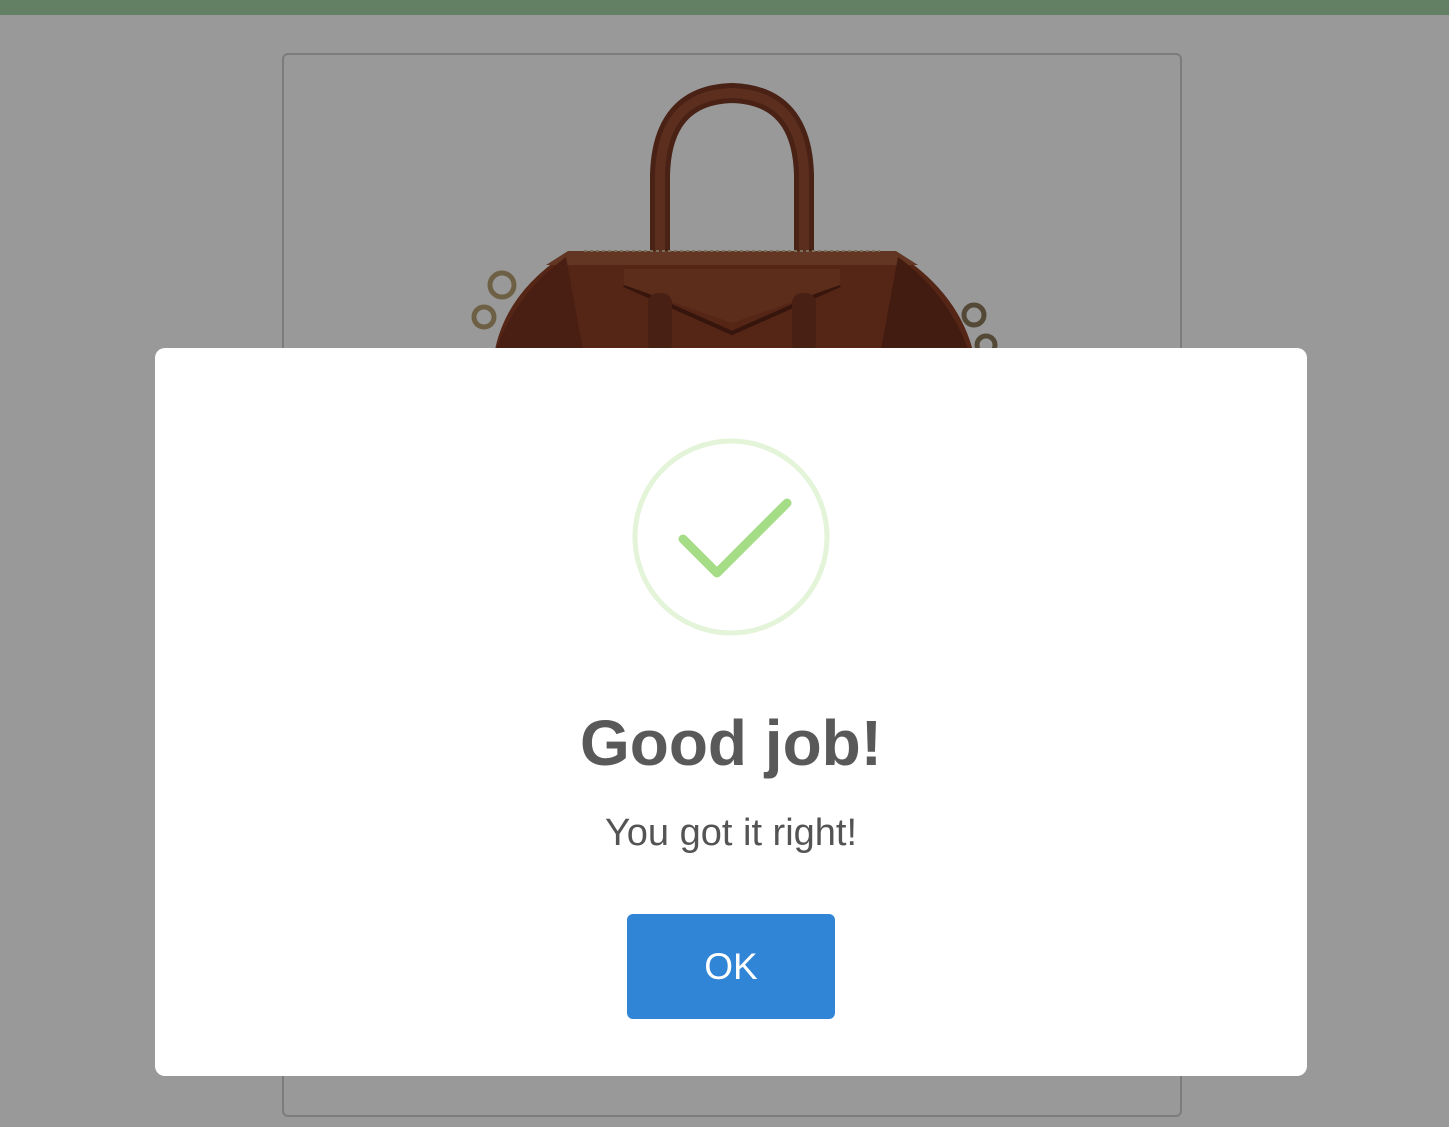 The width and height of the screenshot is (1449, 1127). I want to click on success-checkmark-icon, so click(731, 537).